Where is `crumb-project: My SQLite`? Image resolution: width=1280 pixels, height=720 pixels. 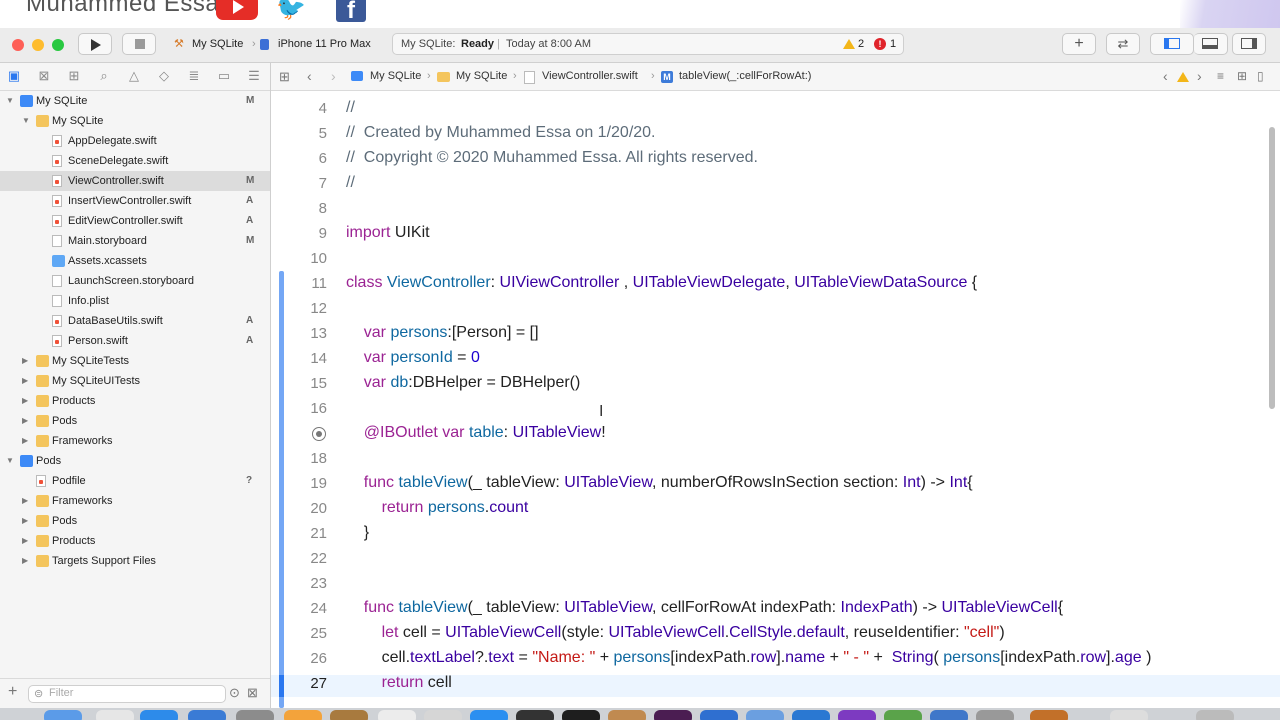 crumb-project: My SQLite is located at coordinates (395, 76).